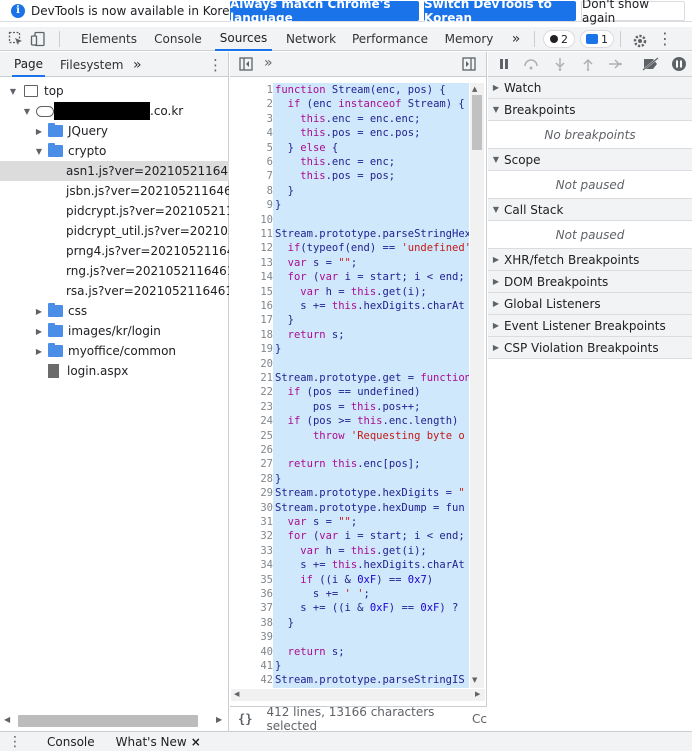 The image size is (692, 751). I want to click on pause-on-exceptions-icon, so click(679, 65).